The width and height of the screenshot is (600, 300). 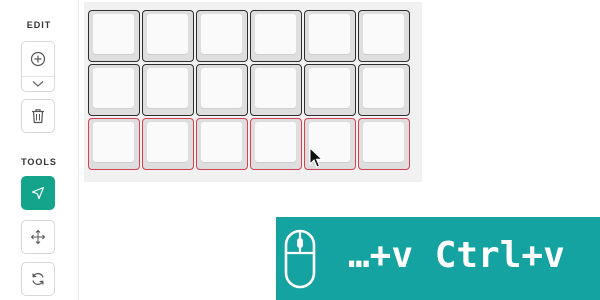 I want to click on rotate-tool-button, so click(x=38, y=279).